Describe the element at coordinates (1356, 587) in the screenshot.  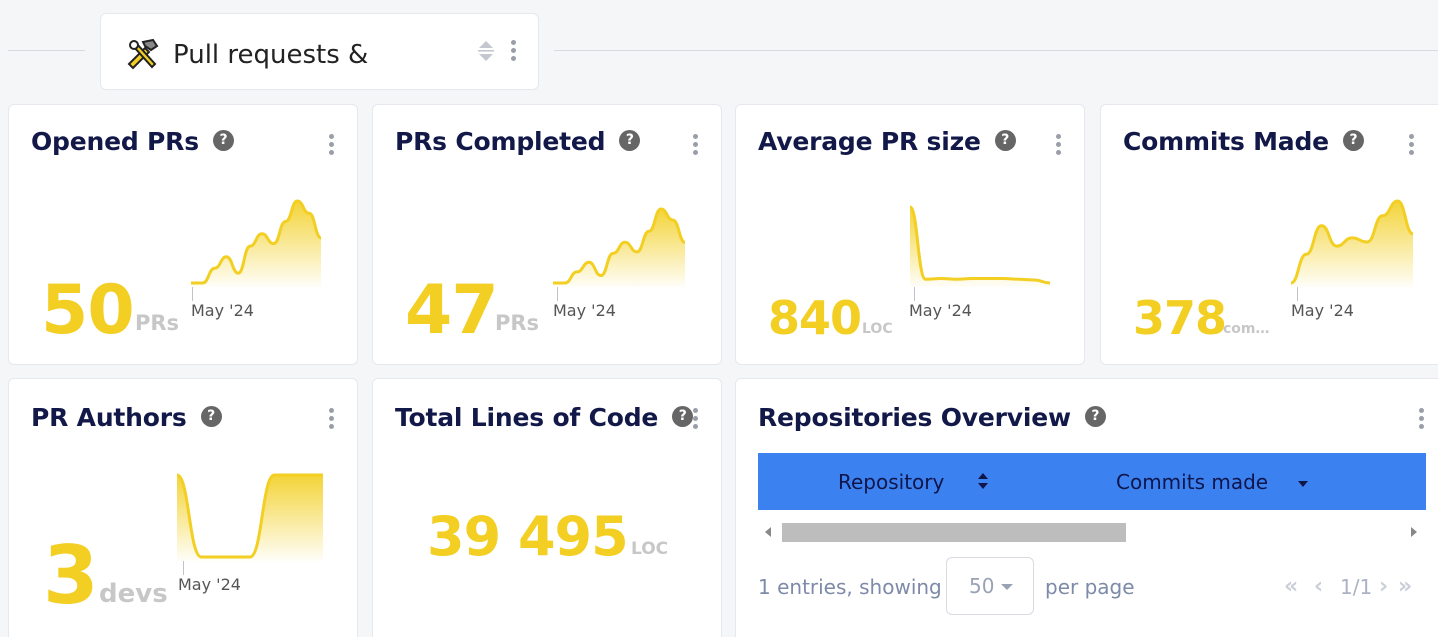
I see `page-indicator: 1/1` at that location.